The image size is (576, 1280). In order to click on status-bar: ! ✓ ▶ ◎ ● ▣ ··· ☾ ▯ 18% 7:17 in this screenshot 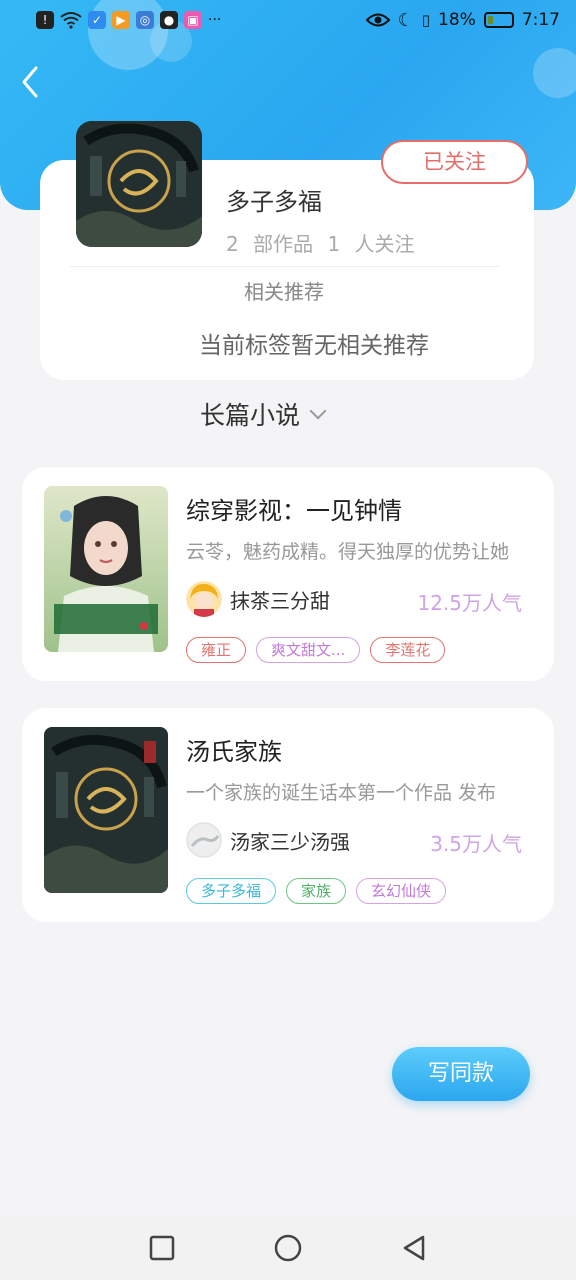, I will do `click(288, 20)`.